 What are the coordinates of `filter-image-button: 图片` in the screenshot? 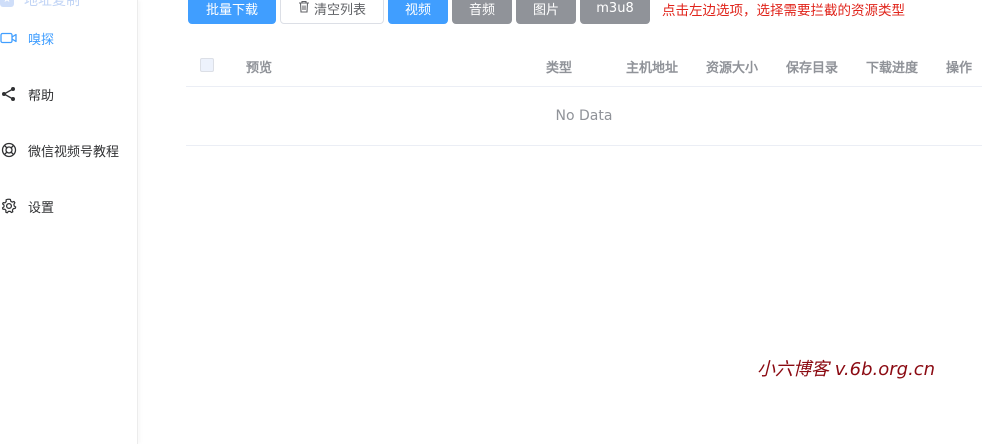 It's located at (546, 12).